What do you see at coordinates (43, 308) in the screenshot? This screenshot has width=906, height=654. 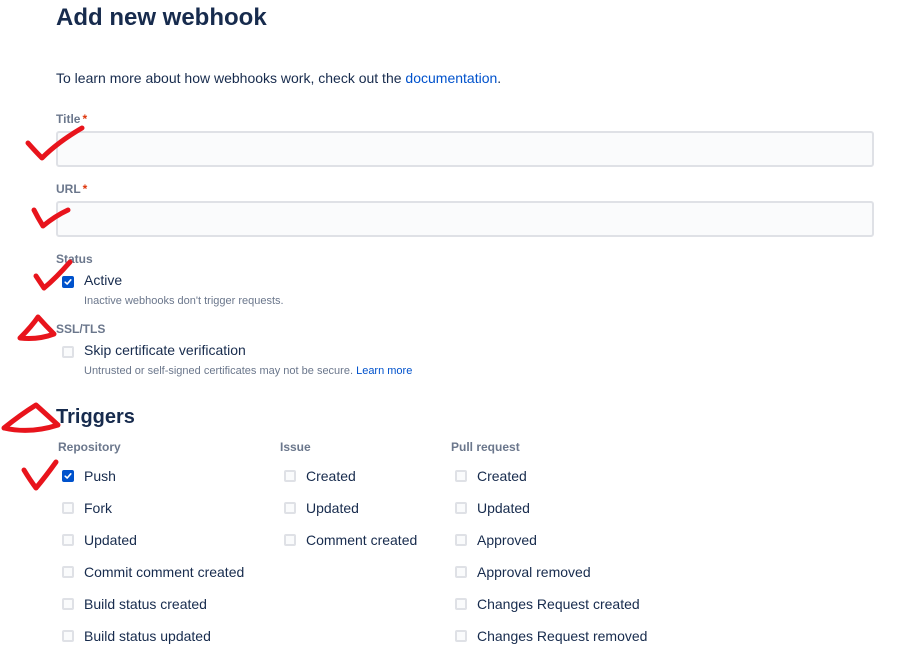 I see `annotation-overlay` at bounding box center [43, 308].